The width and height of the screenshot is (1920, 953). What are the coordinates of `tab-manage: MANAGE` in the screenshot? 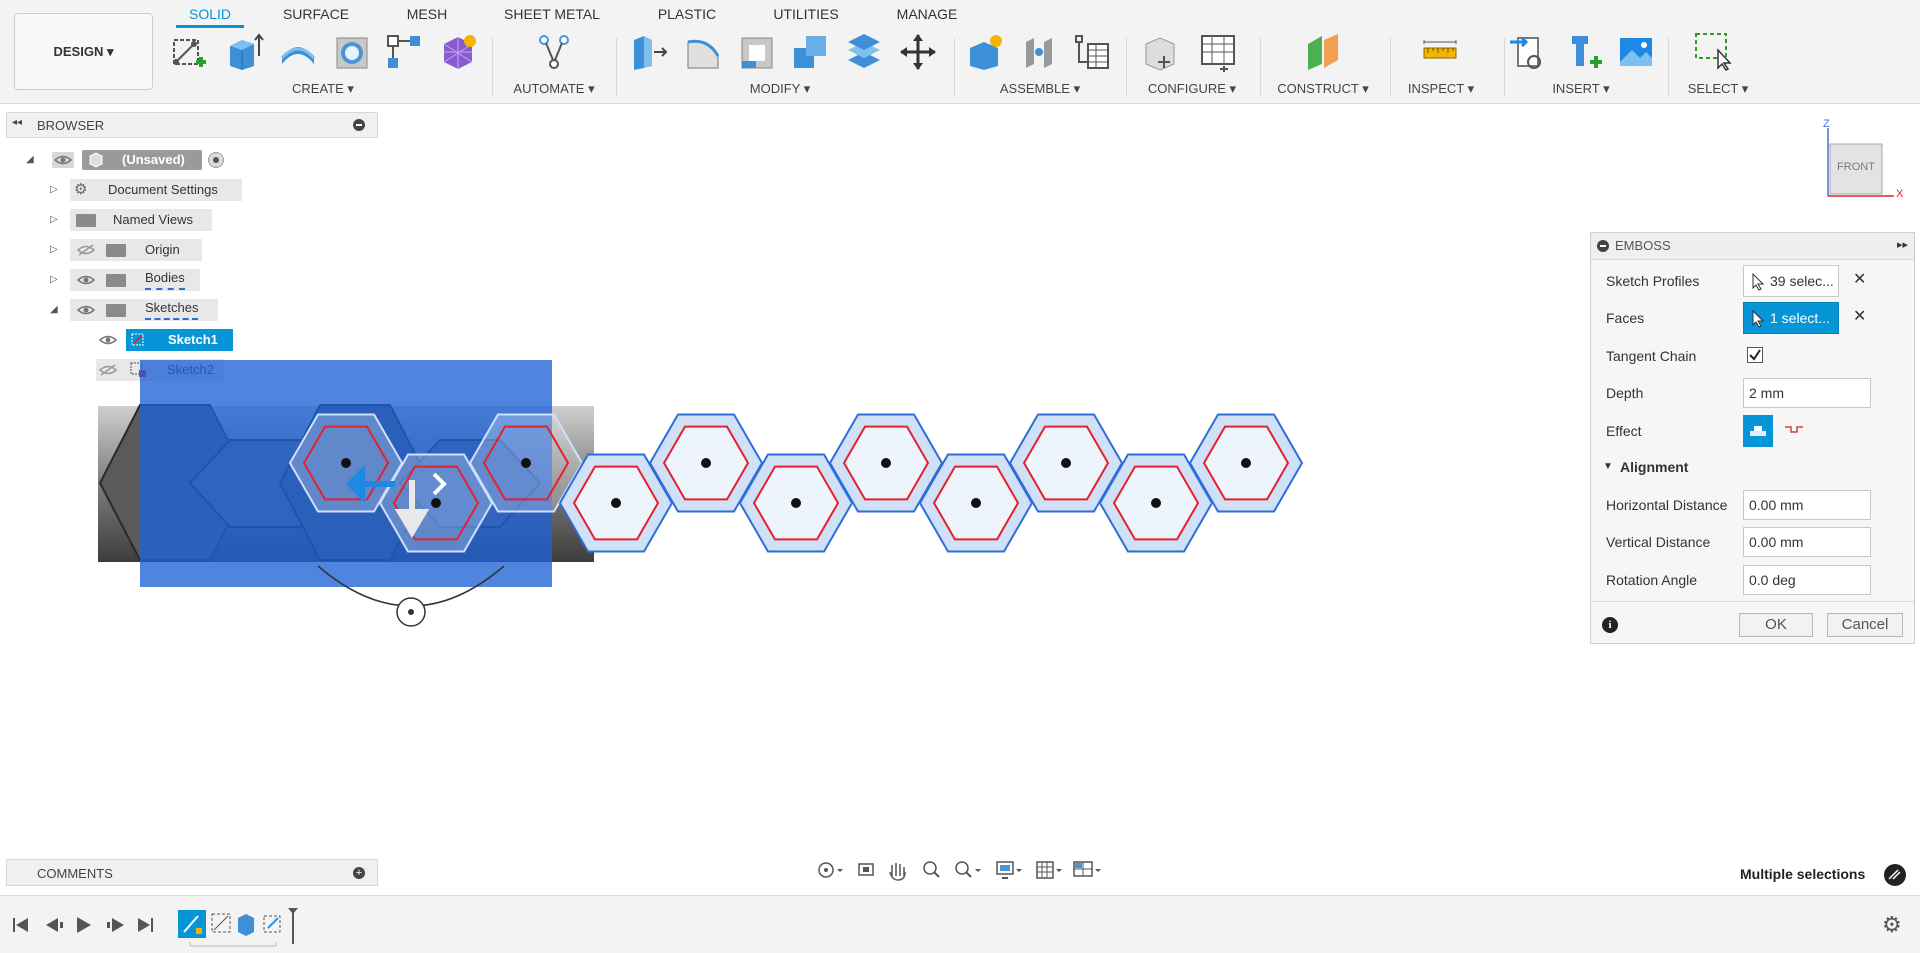 It's located at (927, 14).